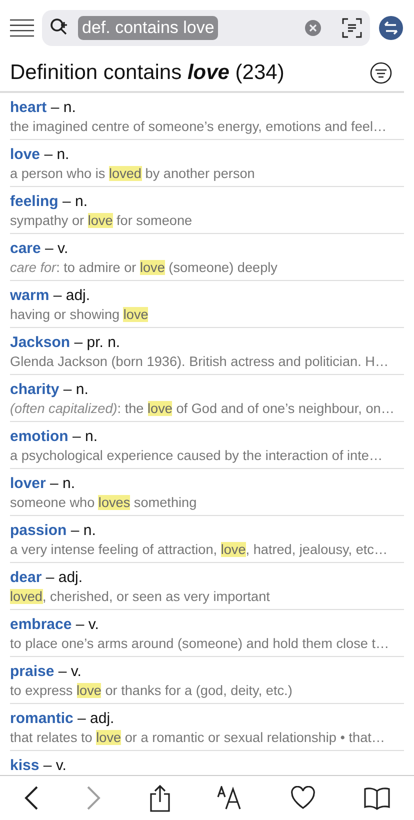 The width and height of the screenshot is (414, 820). What do you see at coordinates (80, 315) in the screenshot?
I see `result-definition: having or showing love` at bounding box center [80, 315].